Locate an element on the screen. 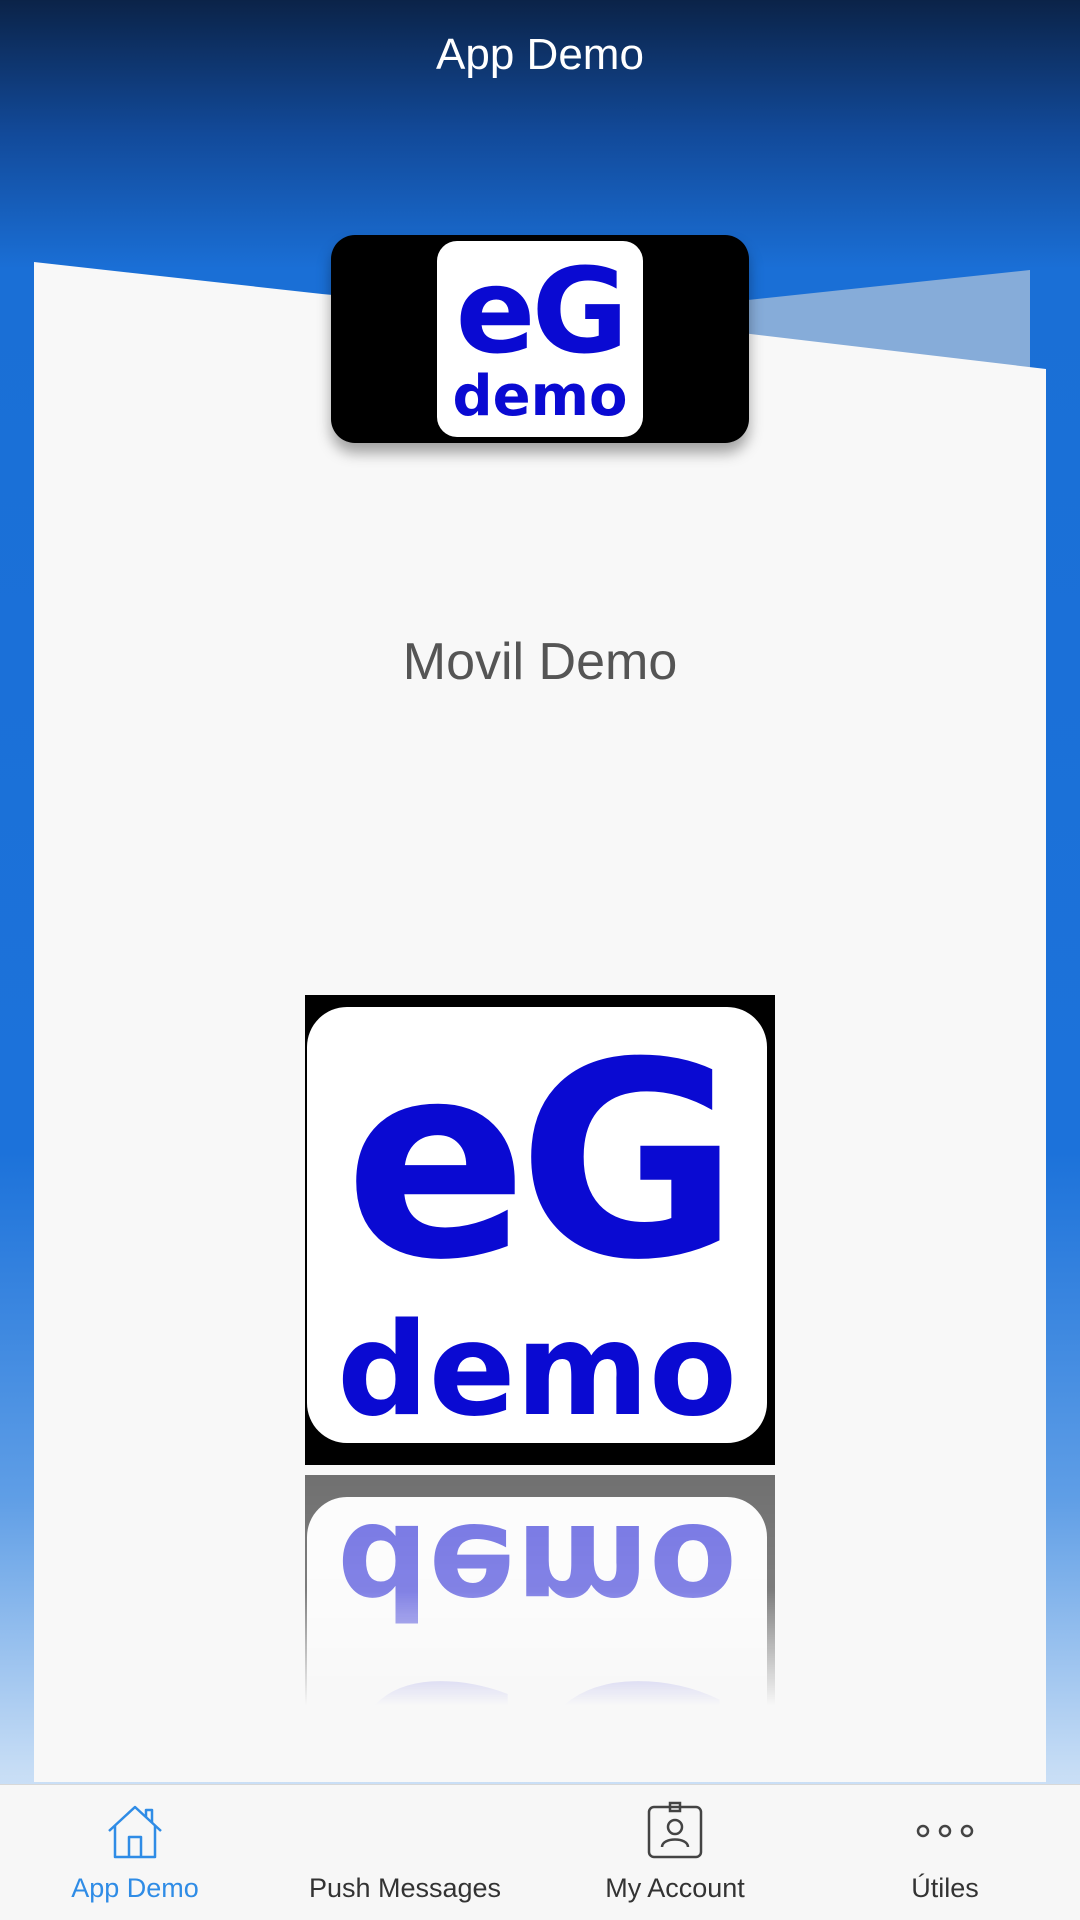  tab-utiles: Útiles is located at coordinates (945, 1852).